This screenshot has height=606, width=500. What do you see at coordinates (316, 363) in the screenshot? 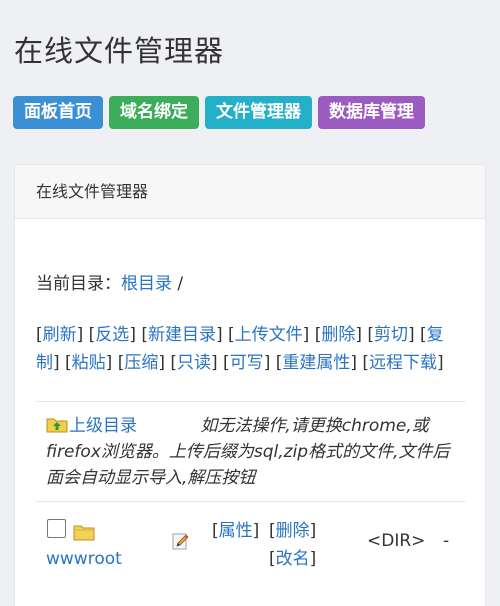
I see `rebuild-attributes-link: 重建属性` at bounding box center [316, 363].